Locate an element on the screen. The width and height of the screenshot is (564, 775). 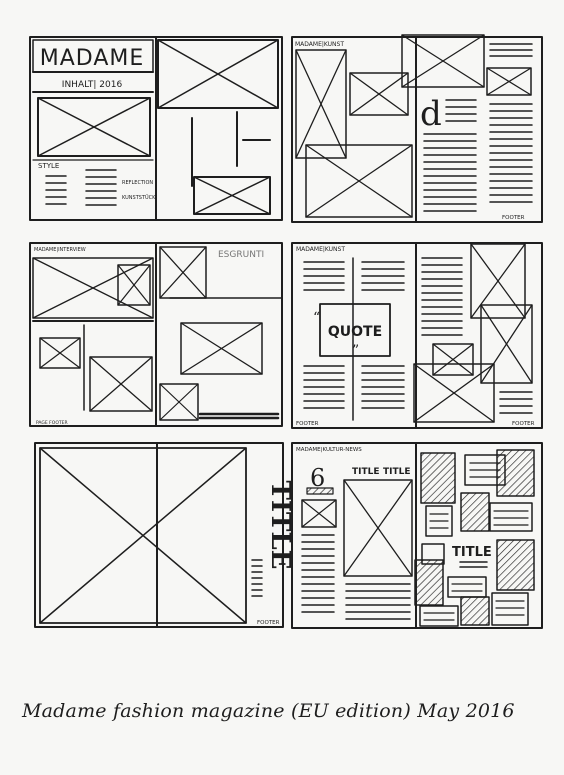
spread-4-right-page is located at coordinates (473, 333).